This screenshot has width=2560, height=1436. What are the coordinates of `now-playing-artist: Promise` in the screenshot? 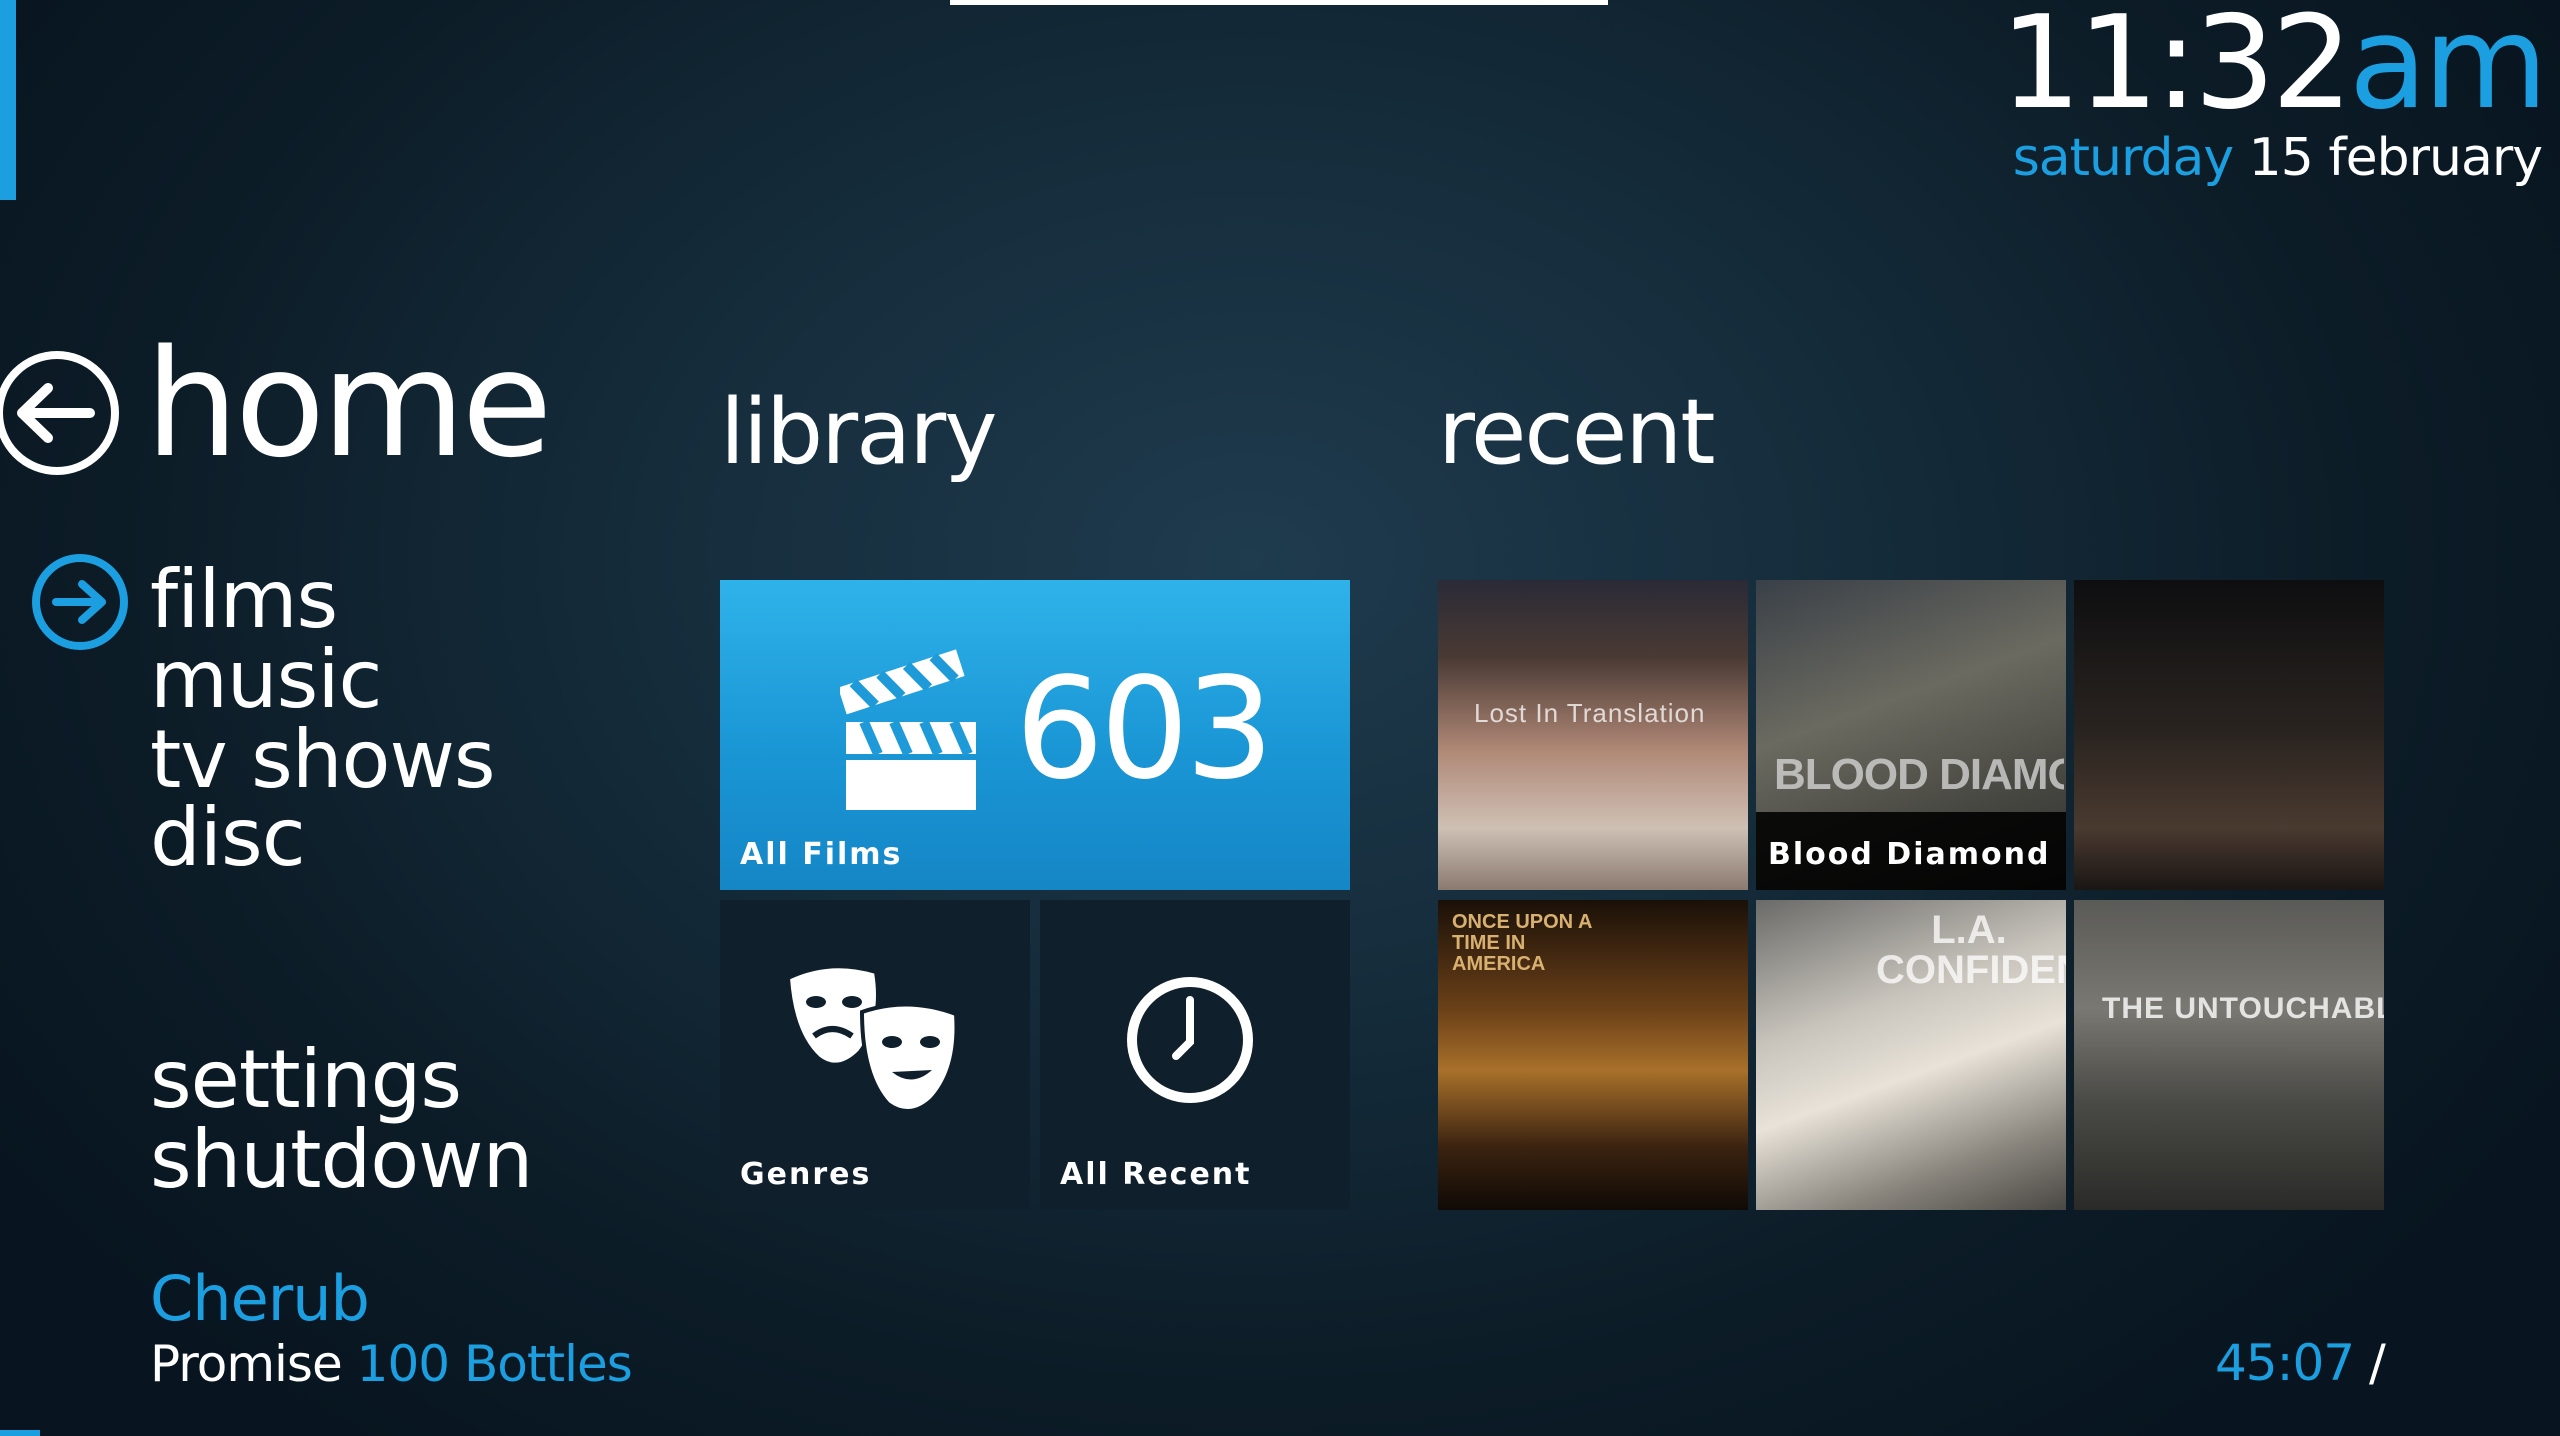 It's located at (246, 1364).